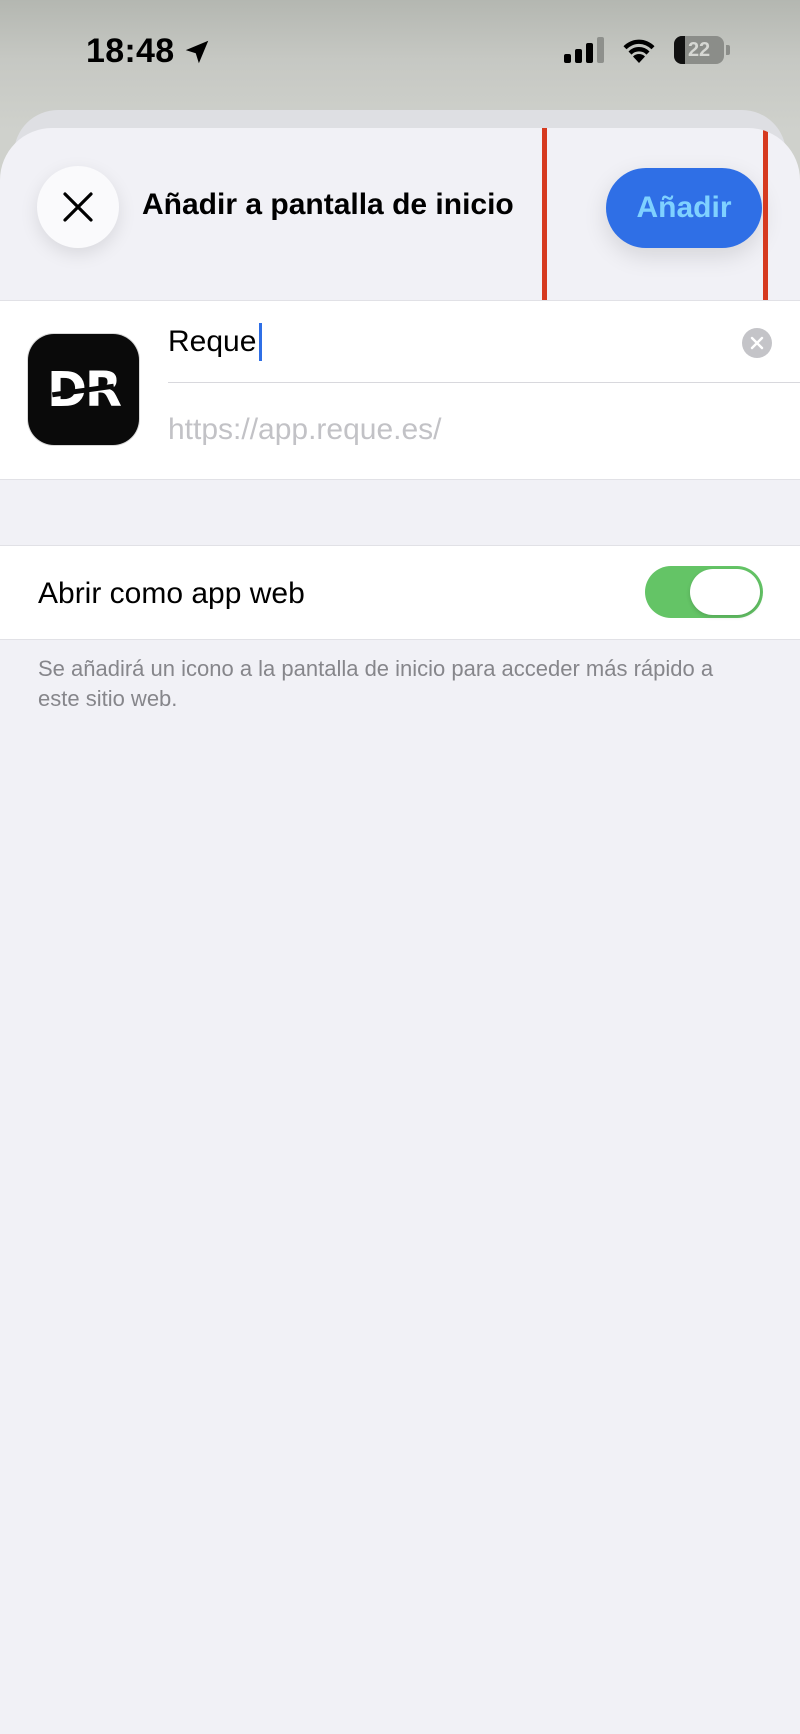 The width and height of the screenshot is (800, 1734). I want to click on close-icon, so click(78, 207).